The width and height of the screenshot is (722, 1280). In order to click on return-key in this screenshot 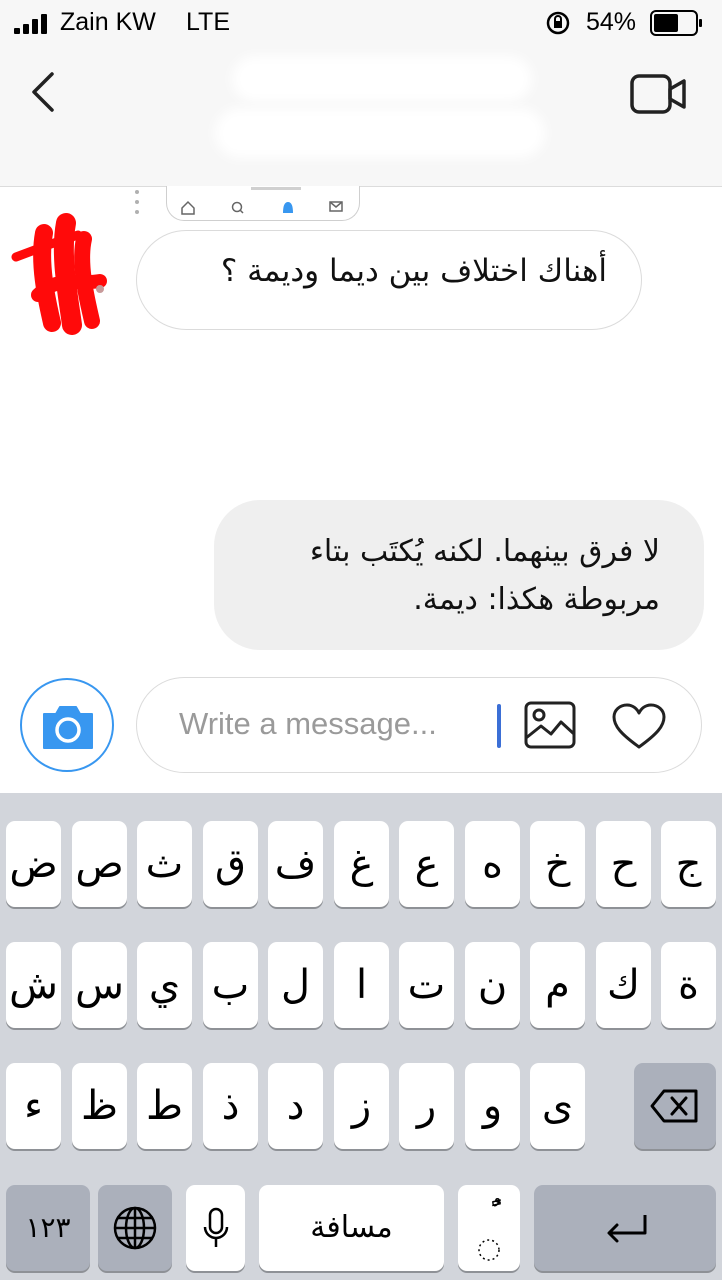, I will do `click(625, 1228)`.